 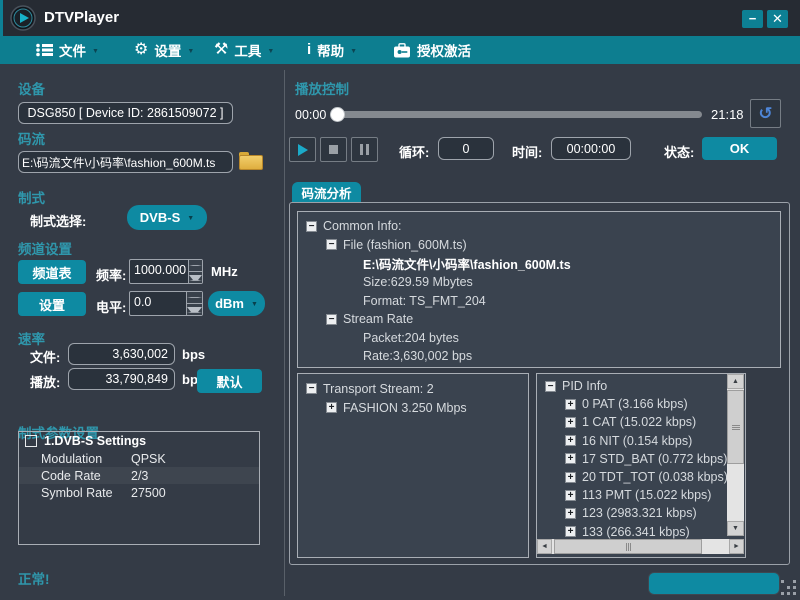 I want to click on stream-file-input: E:\码流文件\小码率\fashion_600M.ts, so click(x=125, y=162).